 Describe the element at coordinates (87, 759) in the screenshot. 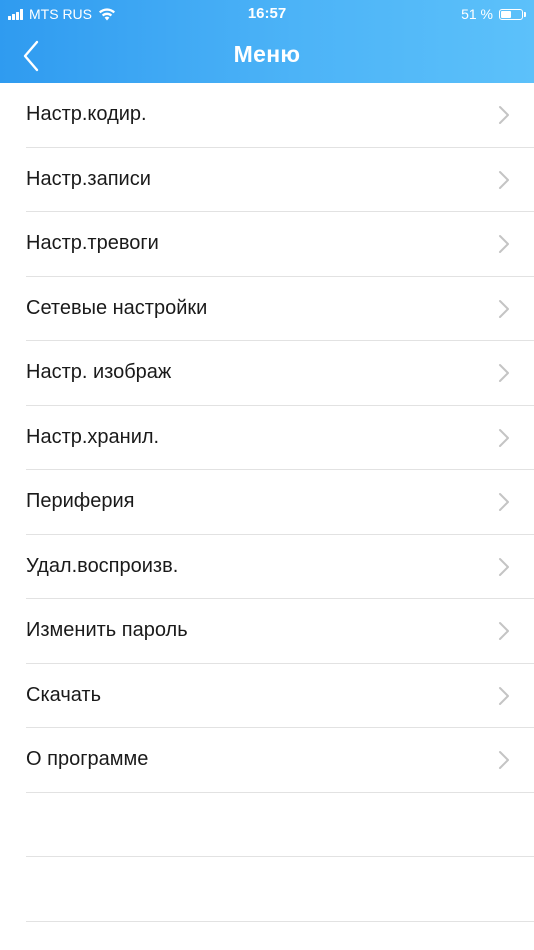

I see `menu-item-label: О программе` at that location.